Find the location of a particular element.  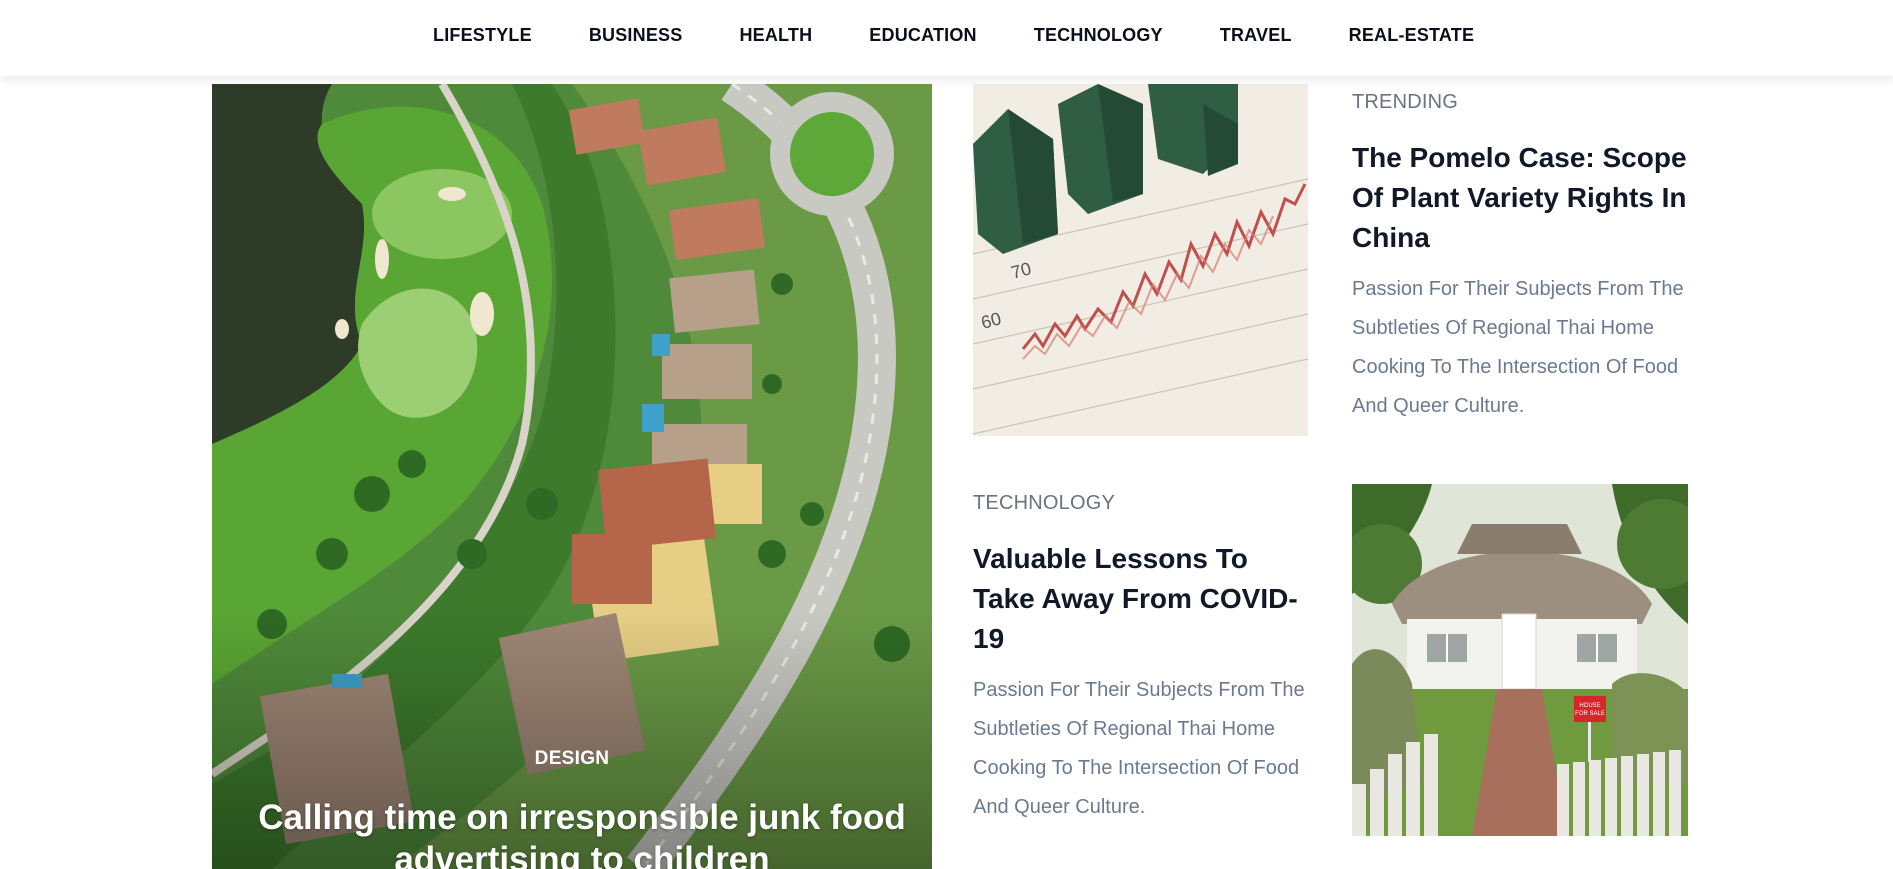

market-chart-image: 70 60 is located at coordinates (1140, 260).